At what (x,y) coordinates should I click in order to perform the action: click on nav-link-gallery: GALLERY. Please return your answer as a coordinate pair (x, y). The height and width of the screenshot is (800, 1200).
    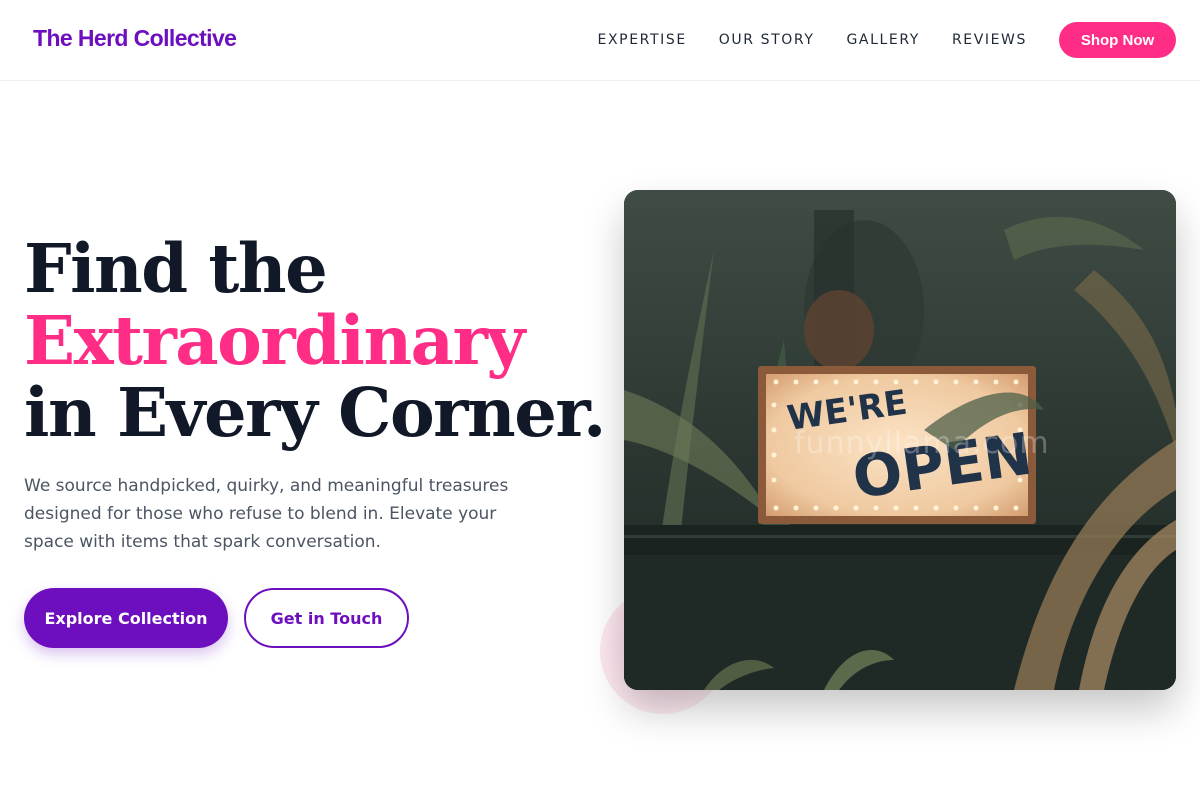
    Looking at the image, I should click on (882, 40).